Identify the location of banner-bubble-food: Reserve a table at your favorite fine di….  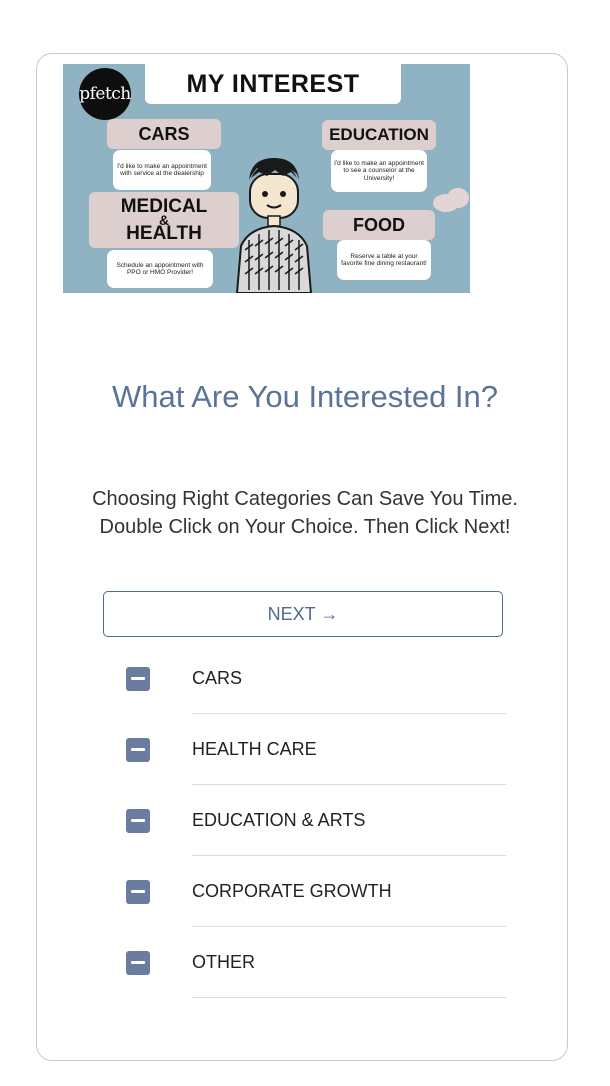
(384, 260).